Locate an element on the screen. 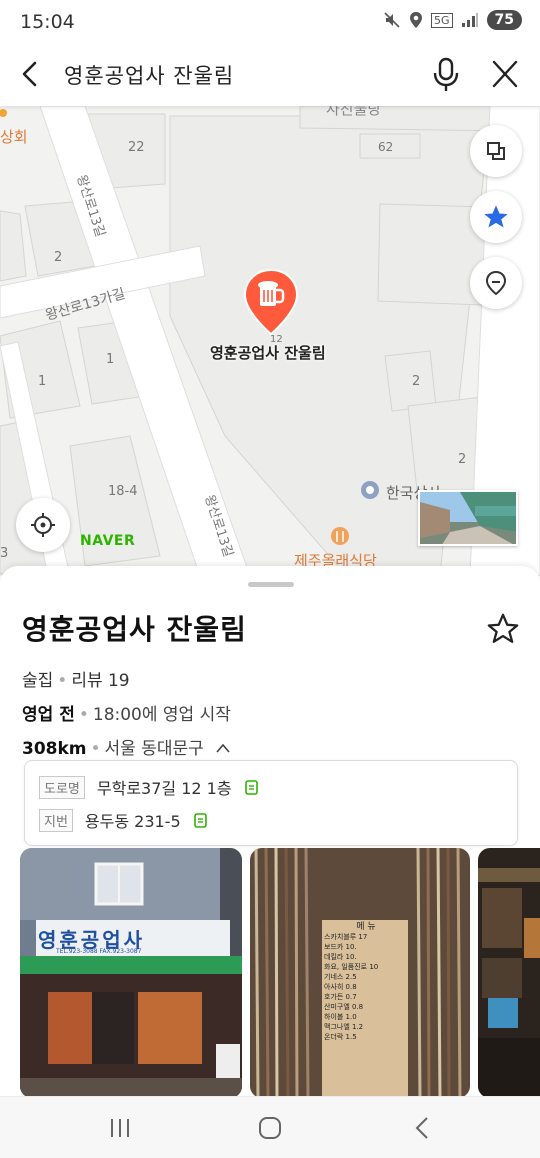 Image resolution: width=540 pixels, height=1158 pixels. mute-icon is located at coordinates (392, 20).